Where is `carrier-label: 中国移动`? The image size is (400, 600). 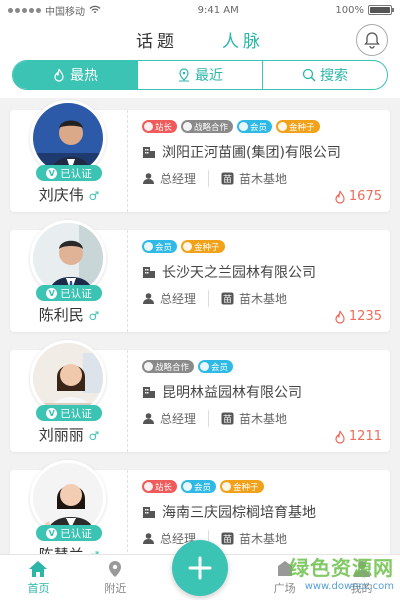 carrier-label: 中国移动 is located at coordinates (65, 12).